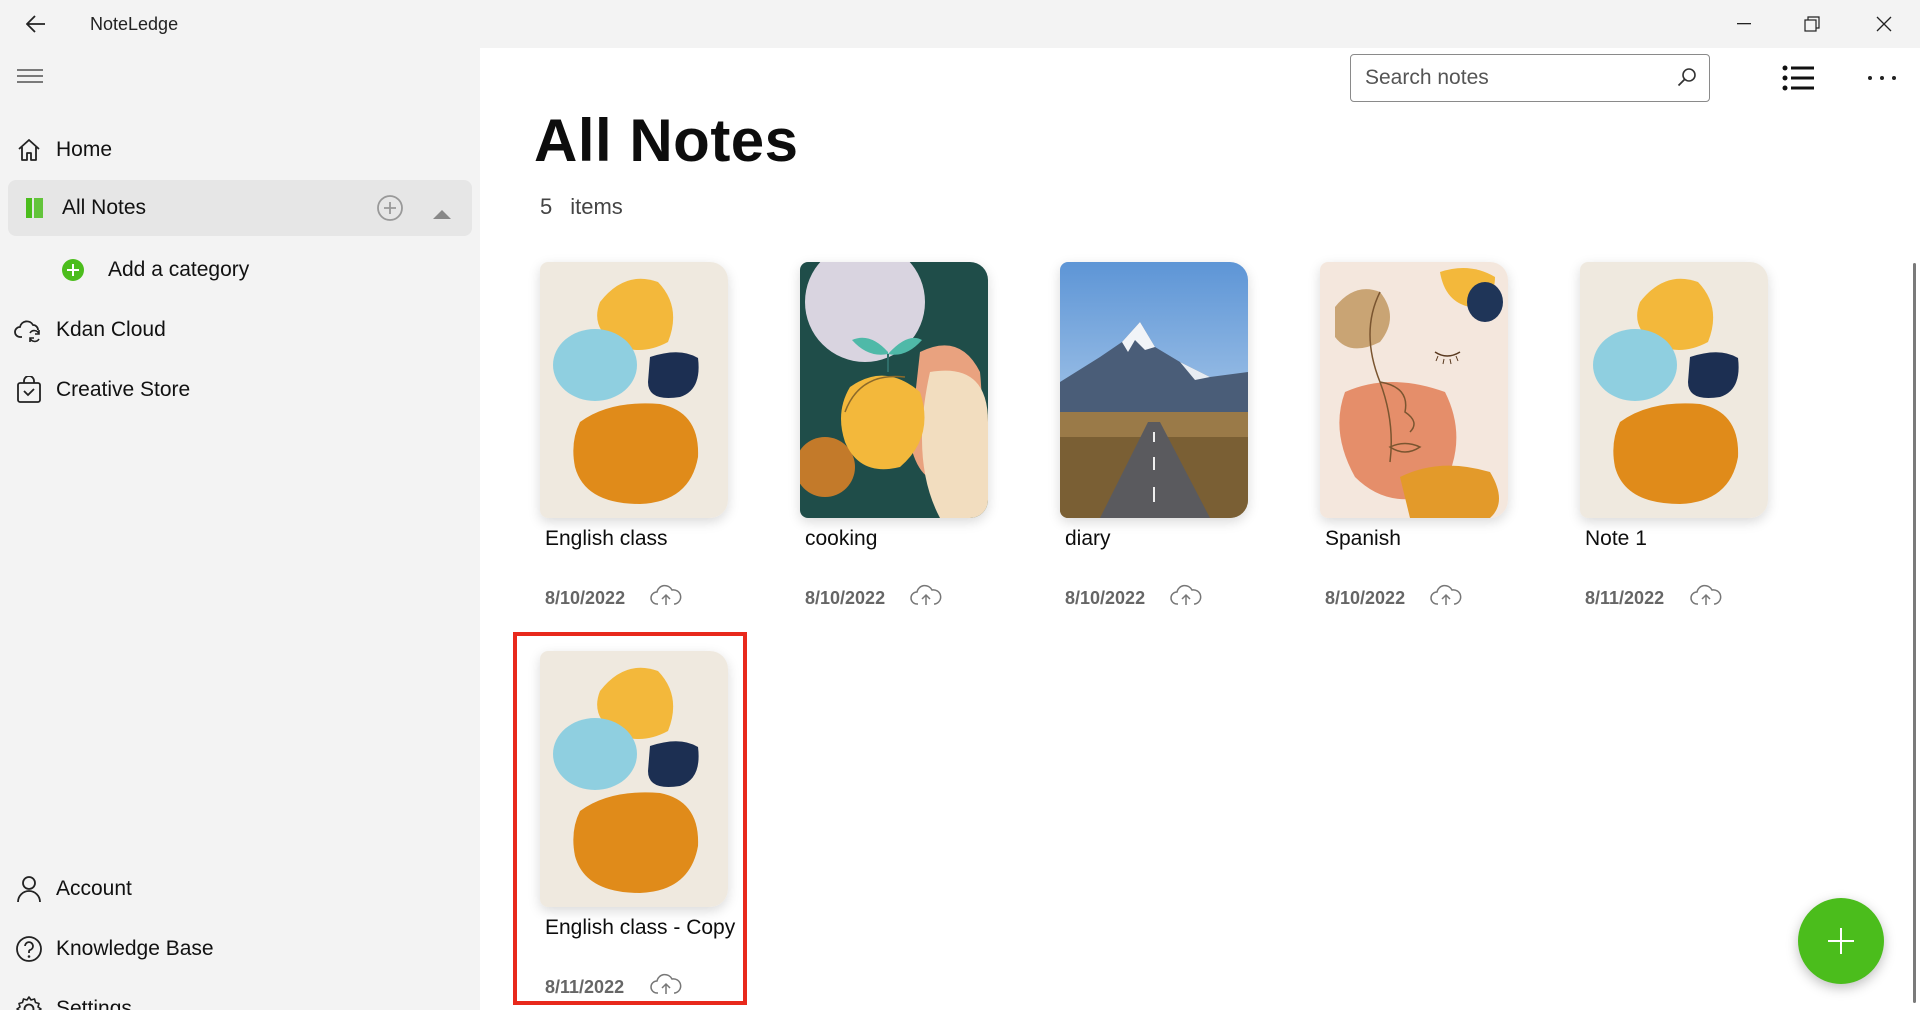  What do you see at coordinates (960, 24) in the screenshot?
I see `title-bar: NoteLedge` at bounding box center [960, 24].